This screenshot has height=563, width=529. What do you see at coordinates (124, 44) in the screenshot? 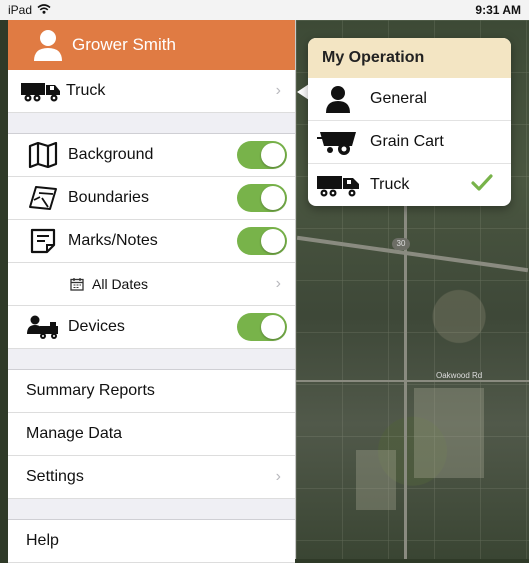
I see `user-name: Grower Smith` at bounding box center [124, 44].